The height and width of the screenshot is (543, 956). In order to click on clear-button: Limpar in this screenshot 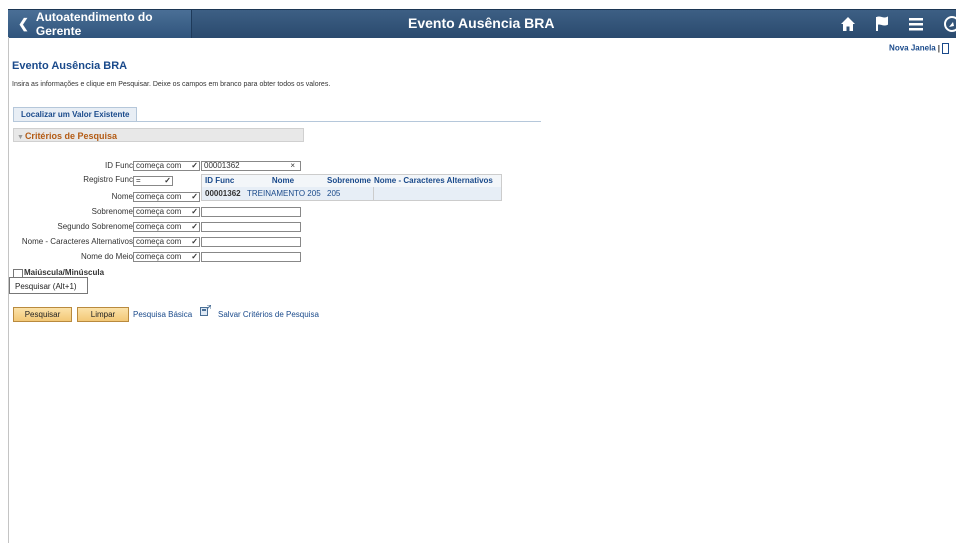, I will do `click(103, 314)`.